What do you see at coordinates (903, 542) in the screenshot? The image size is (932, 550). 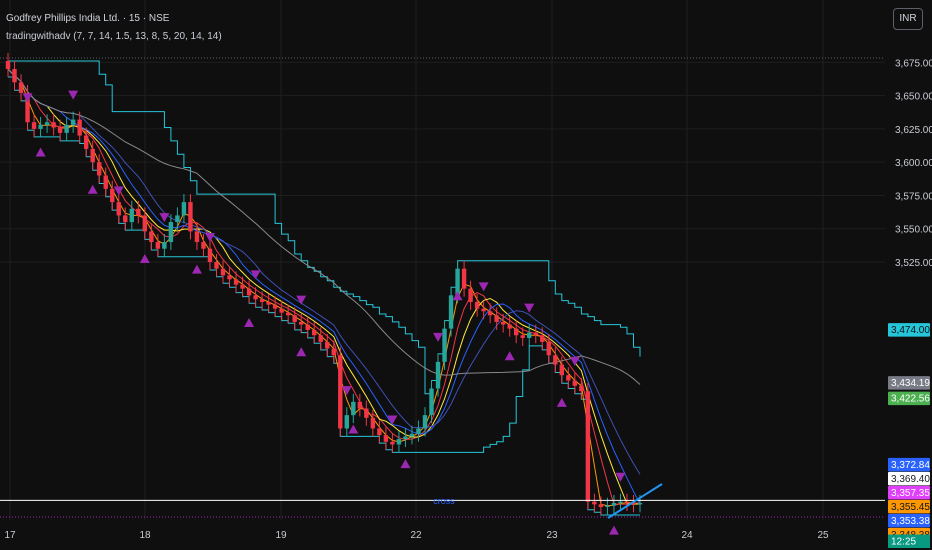 I see `price-badge-label: 12:25` at bounding box center [903, 542].